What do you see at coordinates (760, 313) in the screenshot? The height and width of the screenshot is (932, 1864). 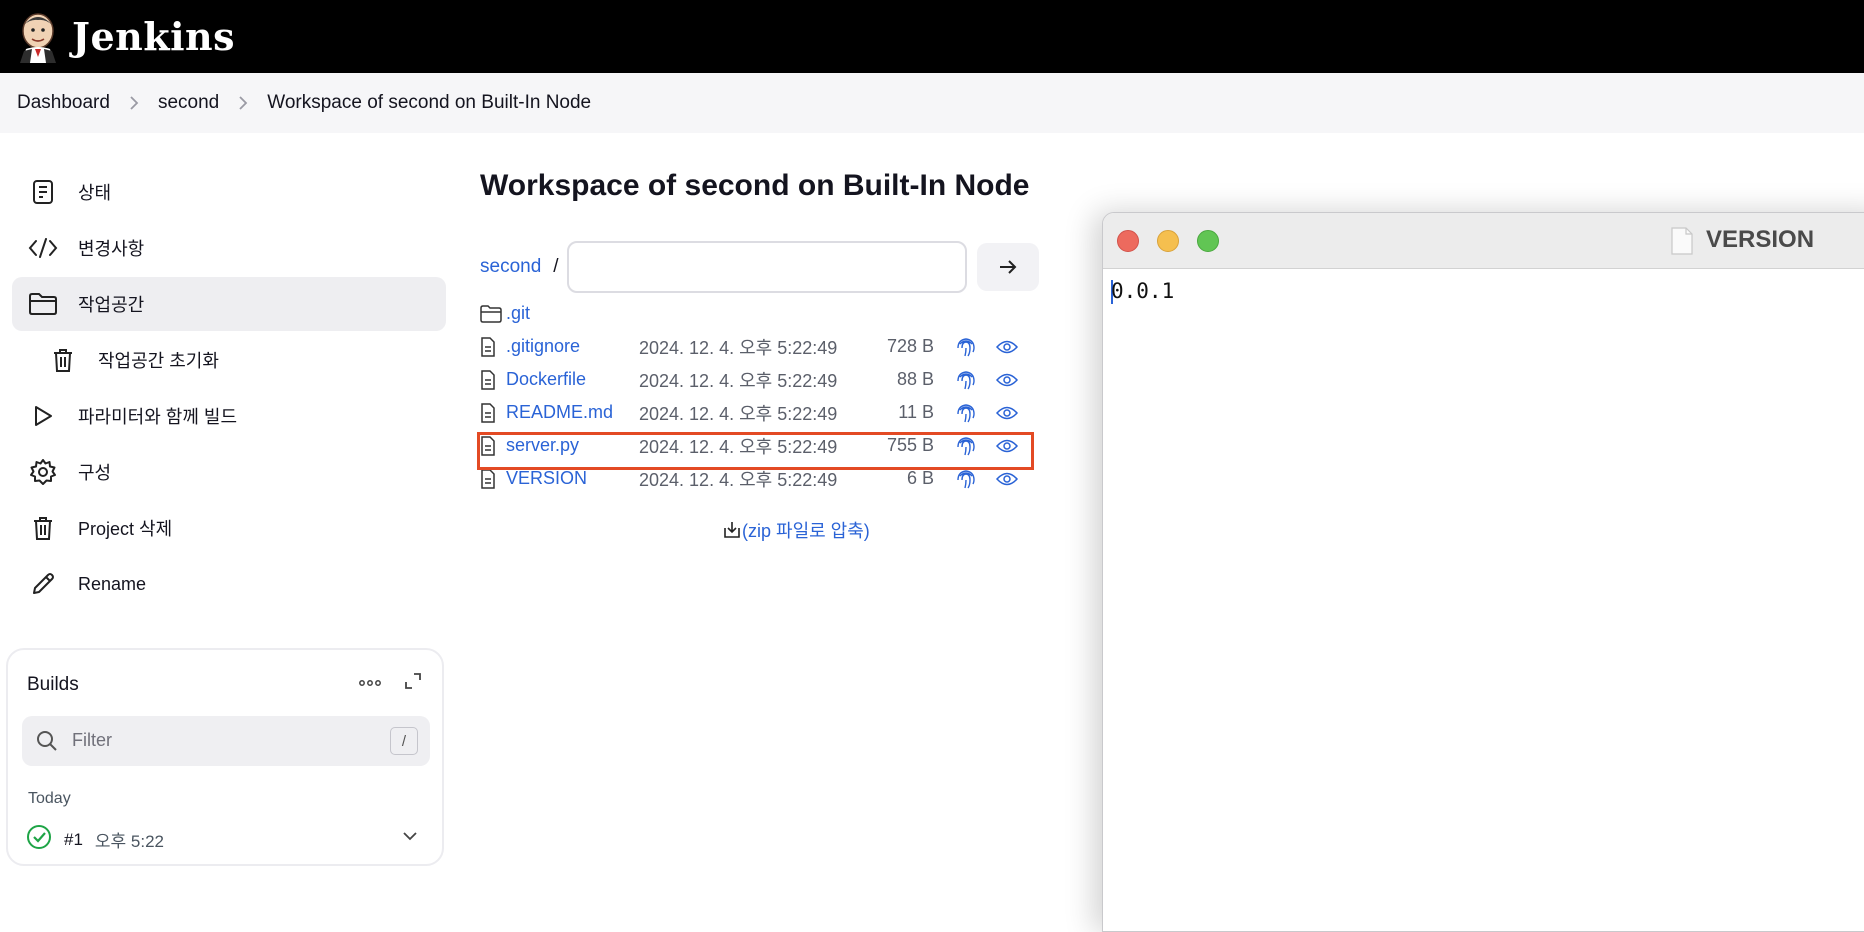 I see `file-row: .git` at bounding box center [760, 313].